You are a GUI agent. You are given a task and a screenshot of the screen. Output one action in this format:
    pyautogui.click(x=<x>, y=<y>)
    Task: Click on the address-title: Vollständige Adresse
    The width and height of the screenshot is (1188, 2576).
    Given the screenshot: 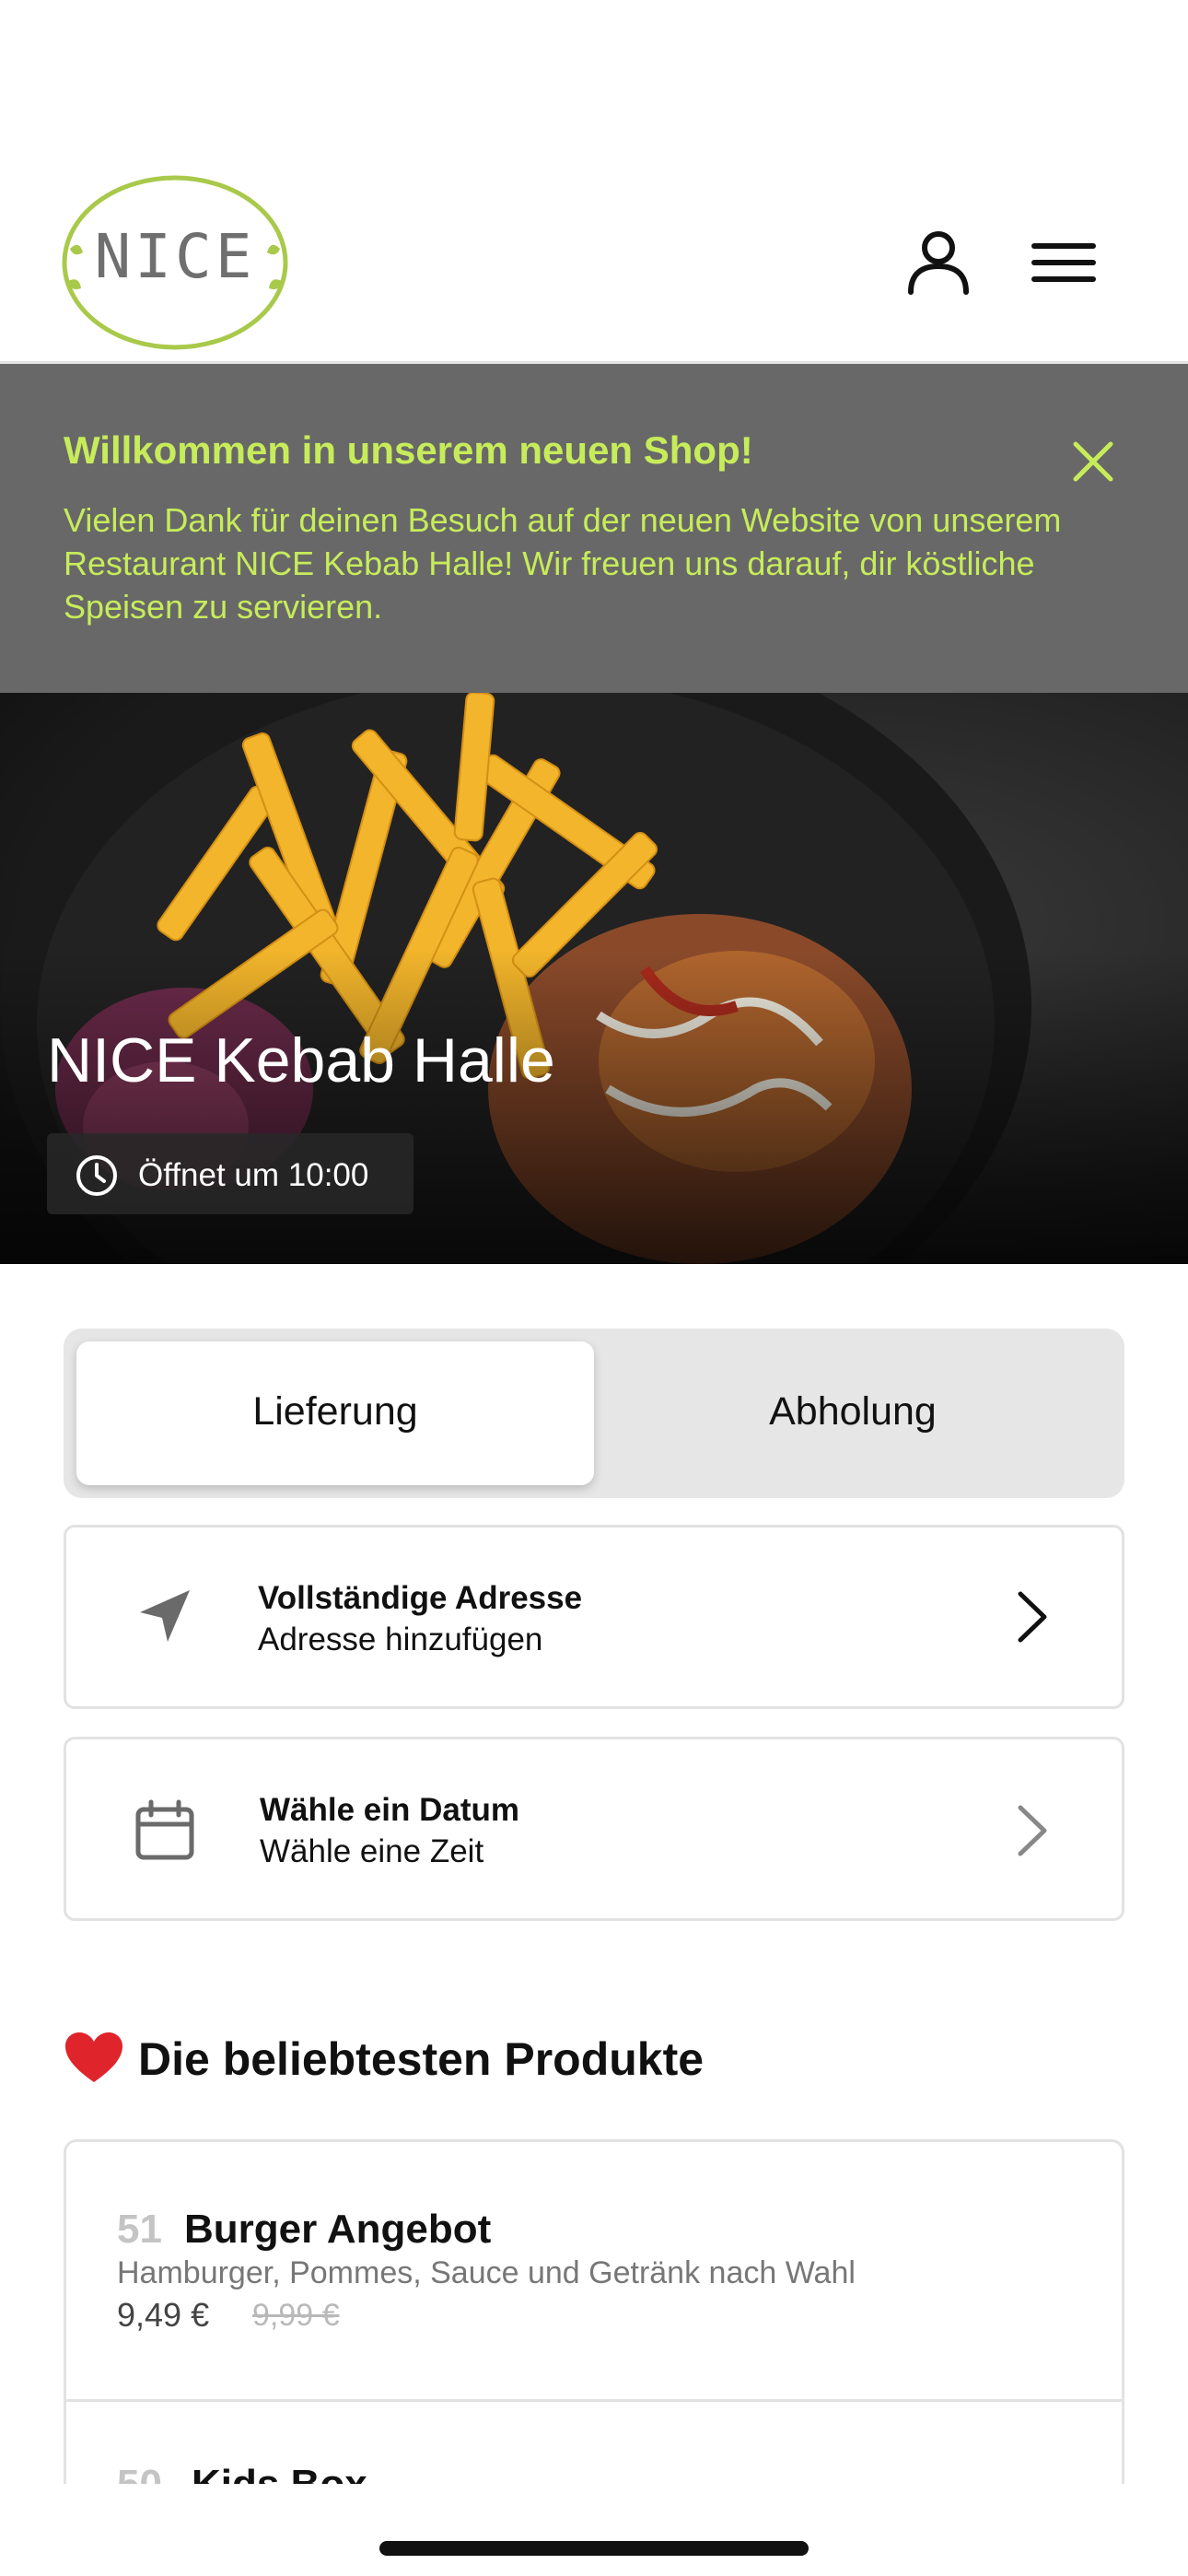 What is the action you would take?
    pyautogui.click(x=420, y=1598)
    